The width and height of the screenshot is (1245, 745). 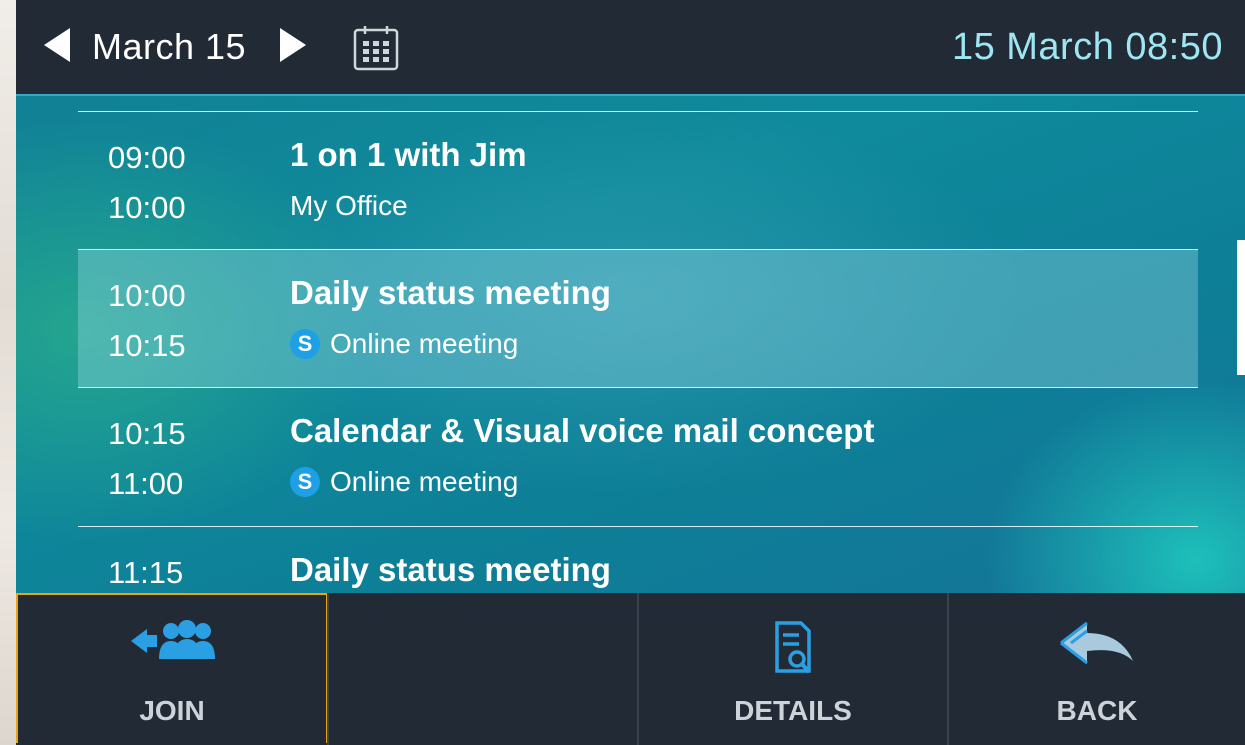 What do you see at coordinates (1097, 710) in the screenshot?
I see `back-label: BACK` at bounding box center [1097, 710].